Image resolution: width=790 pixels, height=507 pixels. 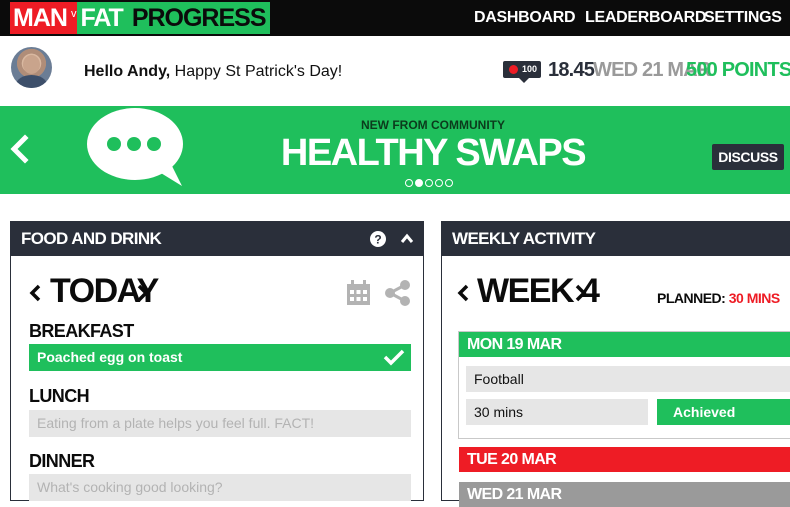 What do you see at coordinates (40, 18) in the screenshot?
I see `logo-man: MAN` at bounding box center [40, 18].